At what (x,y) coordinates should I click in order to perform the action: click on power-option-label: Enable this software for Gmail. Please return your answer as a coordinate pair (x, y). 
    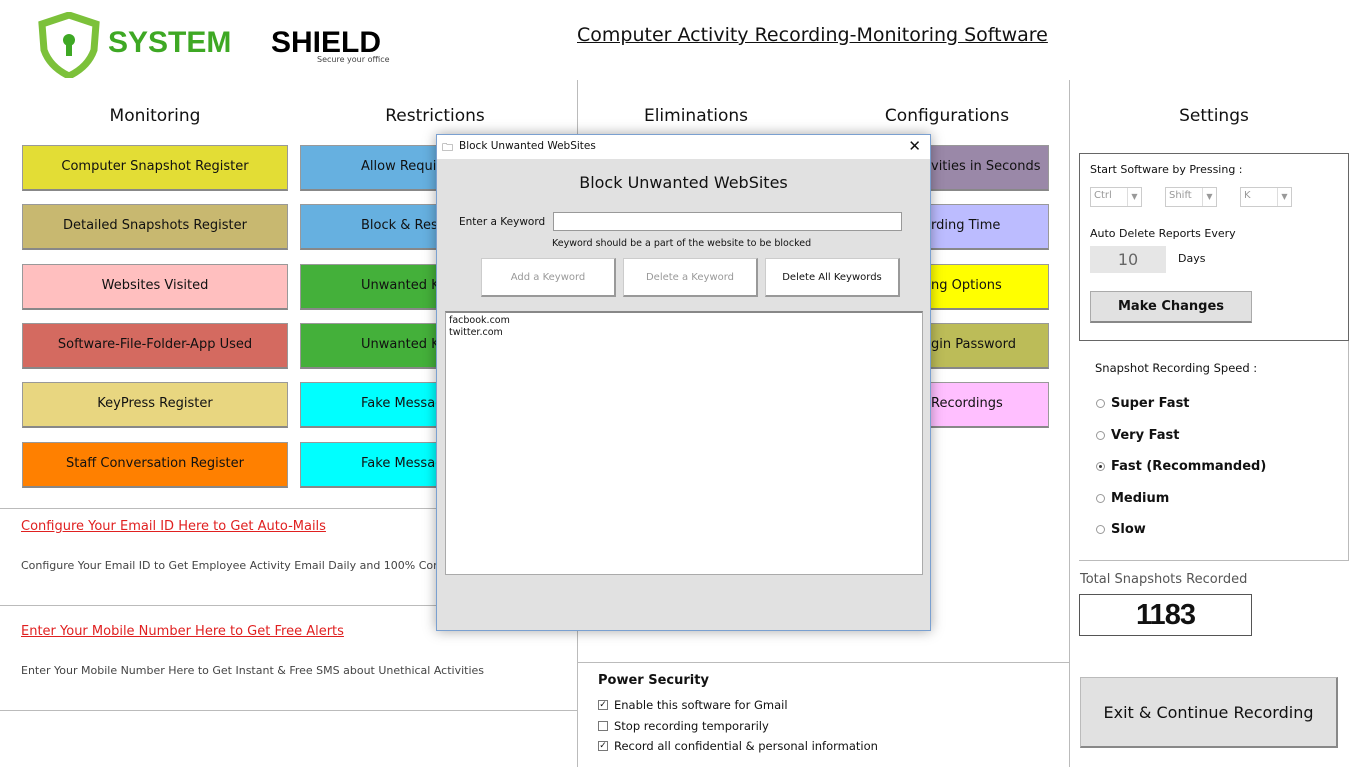
    Looking at the image, I should click on (701, 705).